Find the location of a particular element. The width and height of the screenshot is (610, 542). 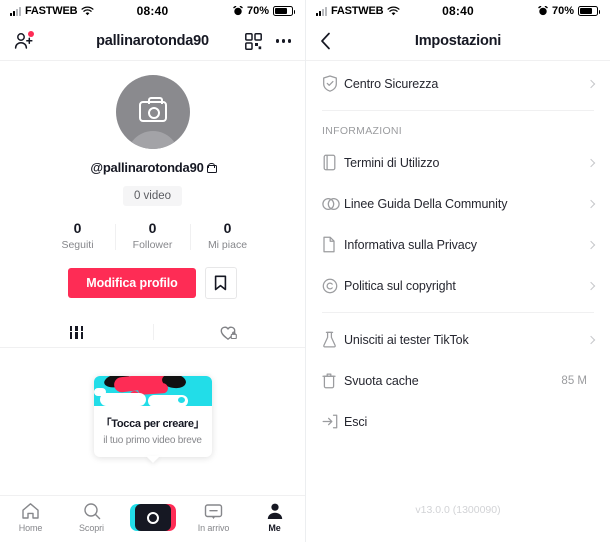

trash-icon is located at coordinates (333, 380).